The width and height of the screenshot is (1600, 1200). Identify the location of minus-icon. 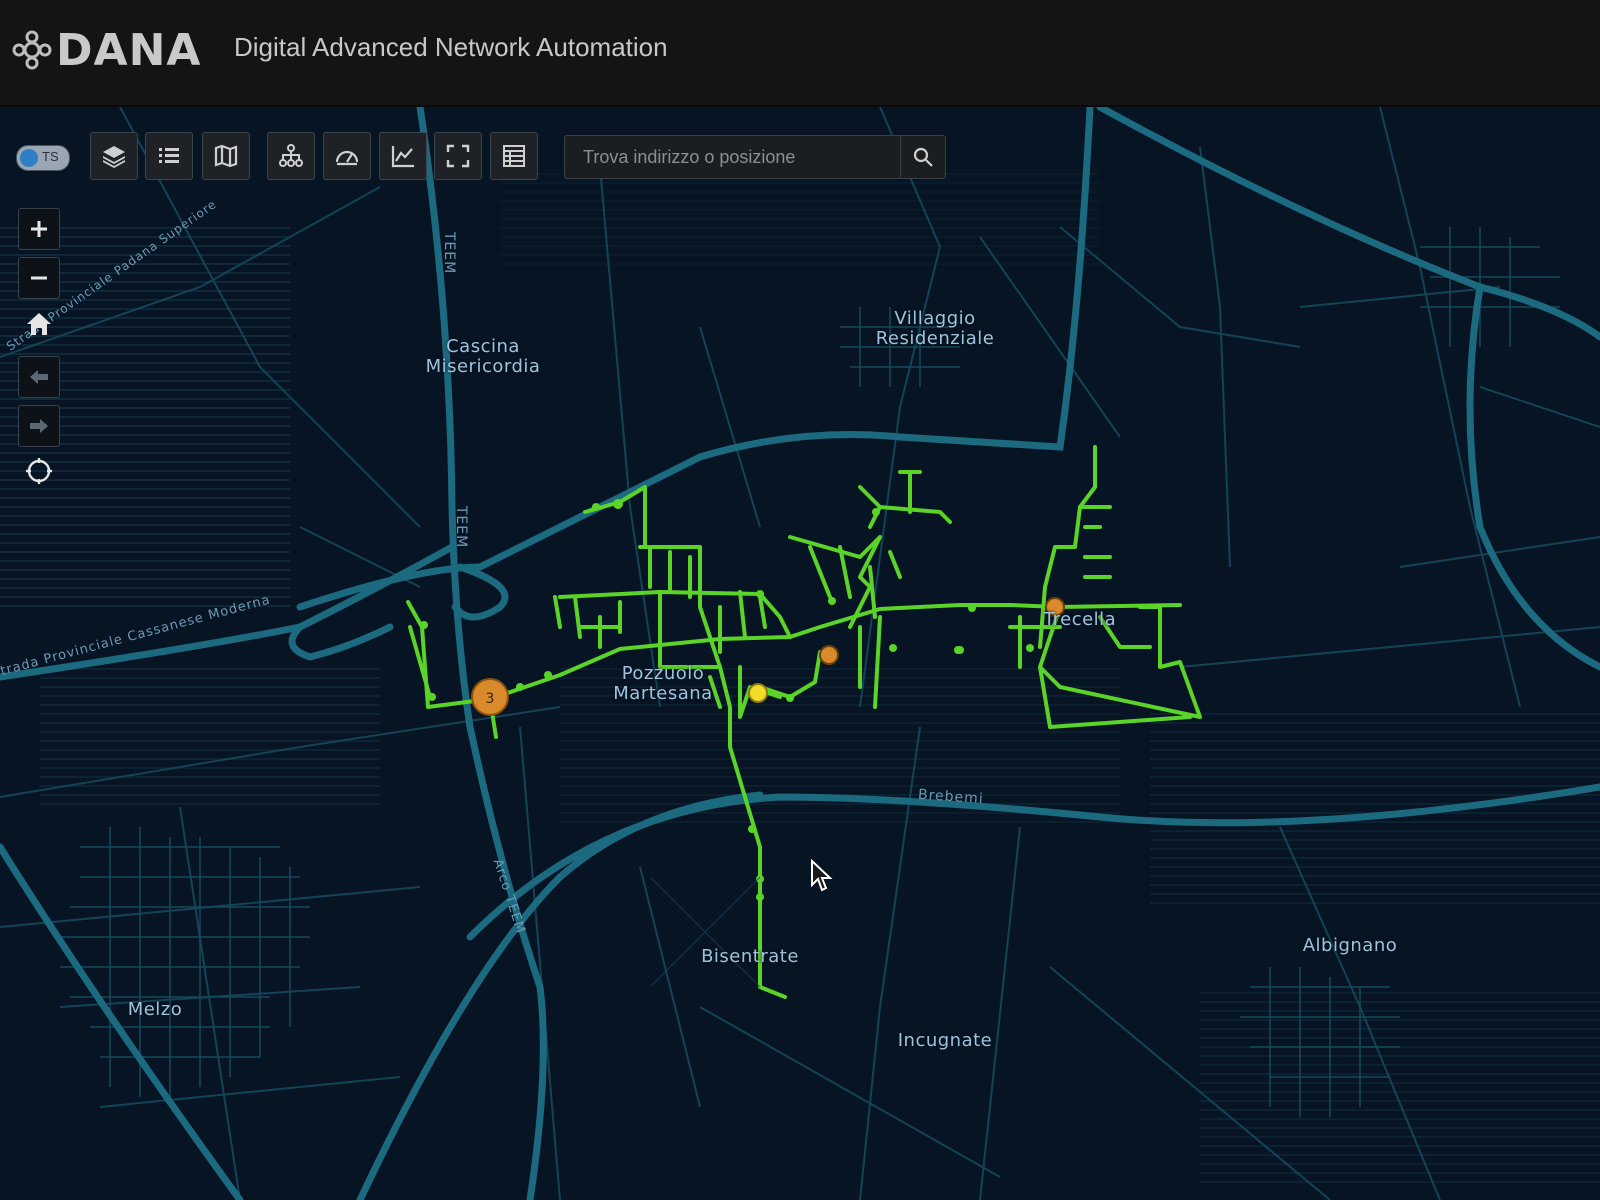
(39, 278).